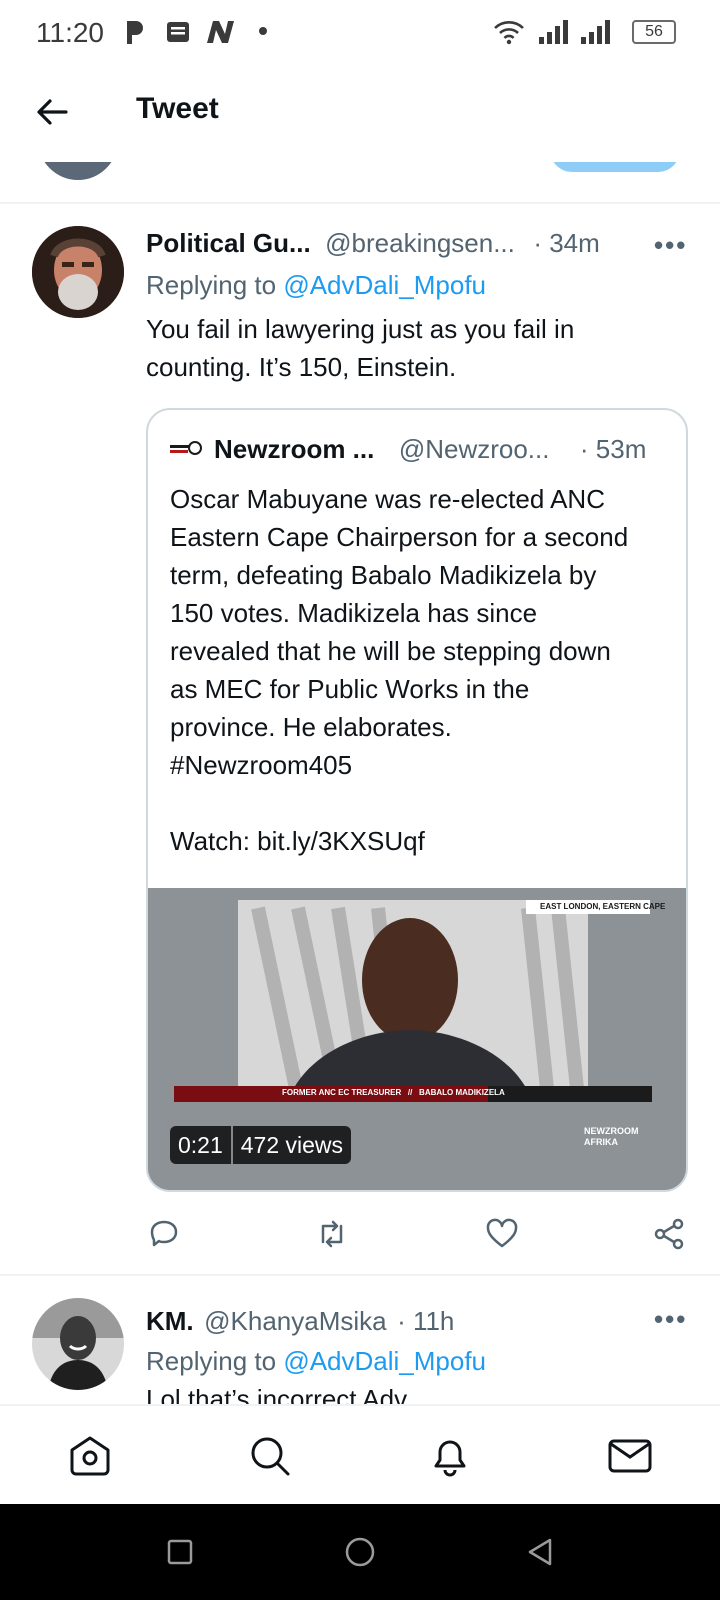 This screenshot has width=720, height=1600. What do you see at coordinates (70, 32) in the screenshot?
I see `status-time: 11:20` at bounding box center [70, 32].